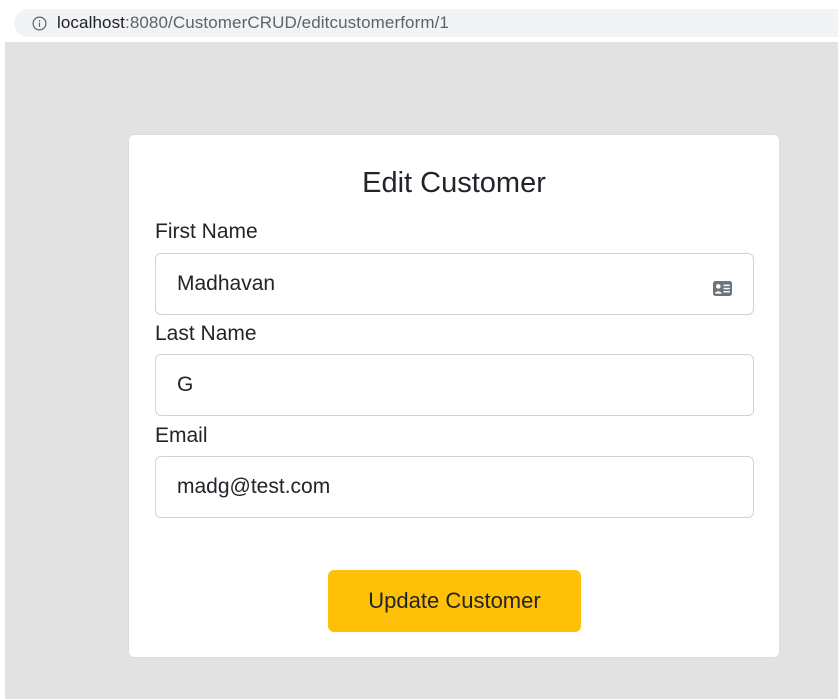 This screenshot has width=838, height=699. I want to click on email-label: Email, so click(181, 435).